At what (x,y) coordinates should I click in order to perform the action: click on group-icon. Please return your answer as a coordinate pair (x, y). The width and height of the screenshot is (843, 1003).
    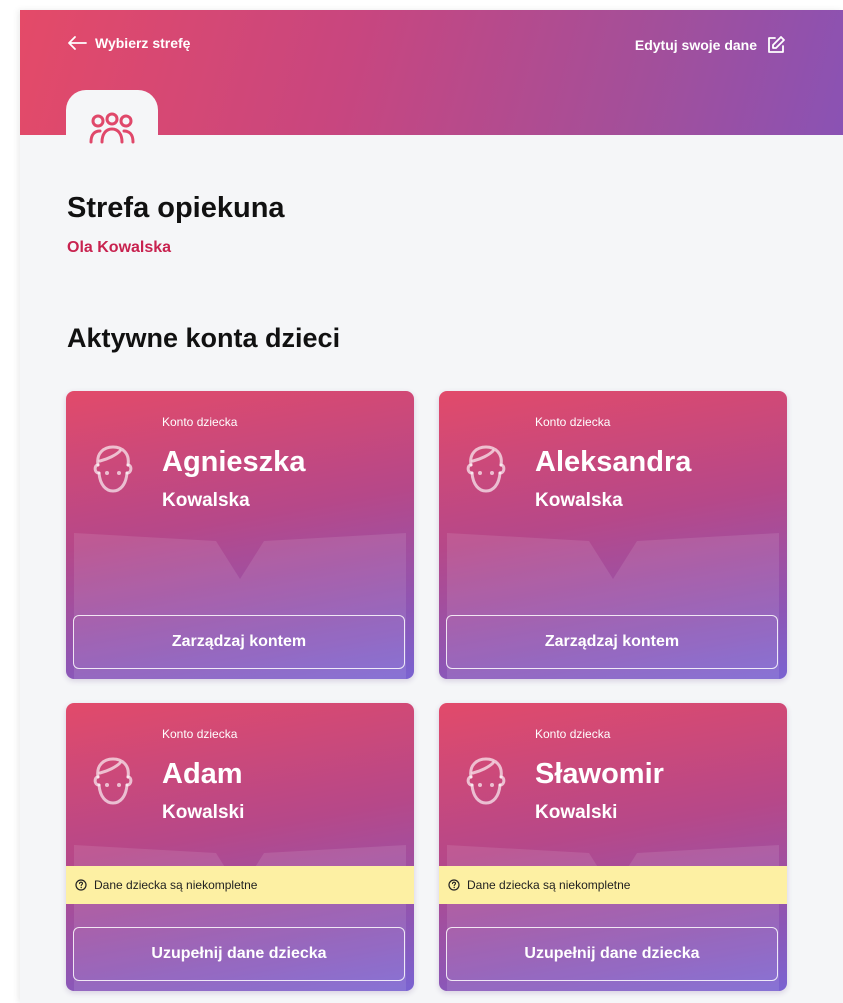
    Looking at the image, I should click on (112, 128).